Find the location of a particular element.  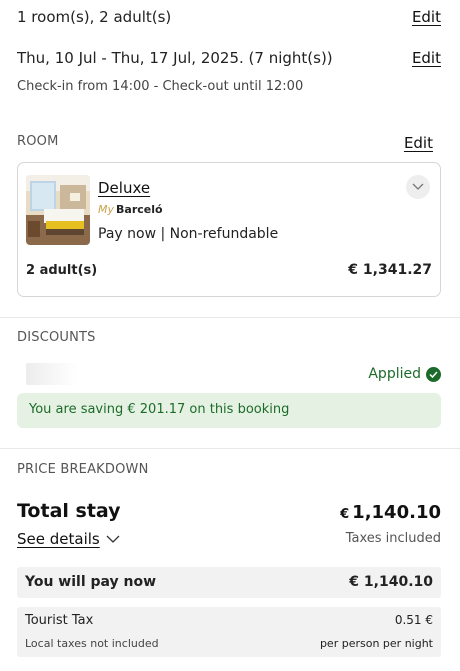

expand-room-button is located at coordinates (418, 187).